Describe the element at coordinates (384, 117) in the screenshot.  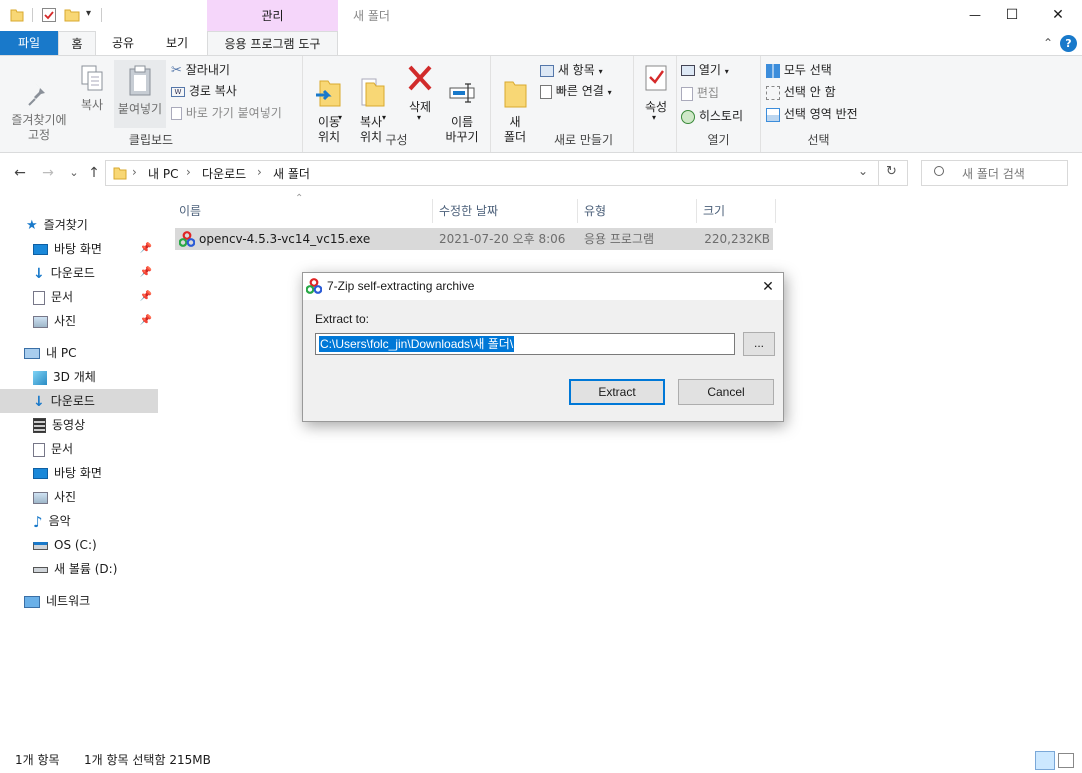
I see `copy-to-dropdown-icon: ▾` at that location.